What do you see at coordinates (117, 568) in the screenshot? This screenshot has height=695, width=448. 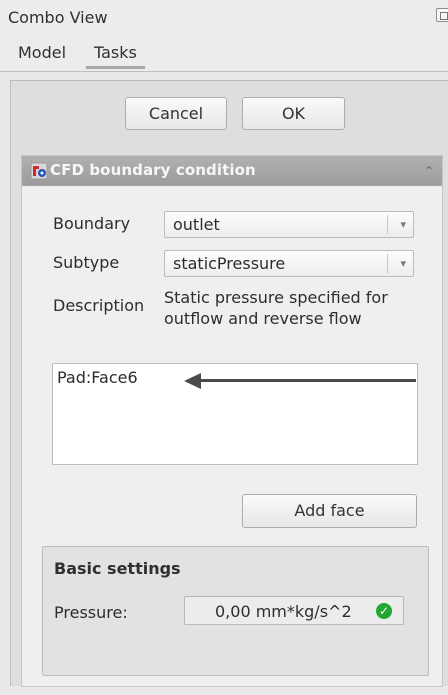 I see `basic-settings-title: Basic settings` at bounding box center [117, 568].